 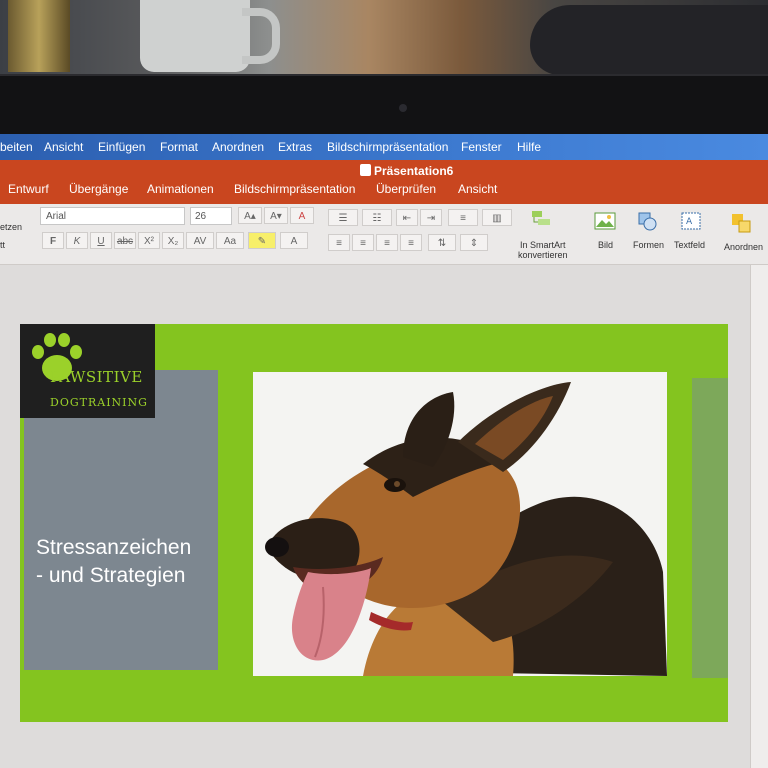 I want to click on shrink-font-button: A▾, so click(x=276, y=215).